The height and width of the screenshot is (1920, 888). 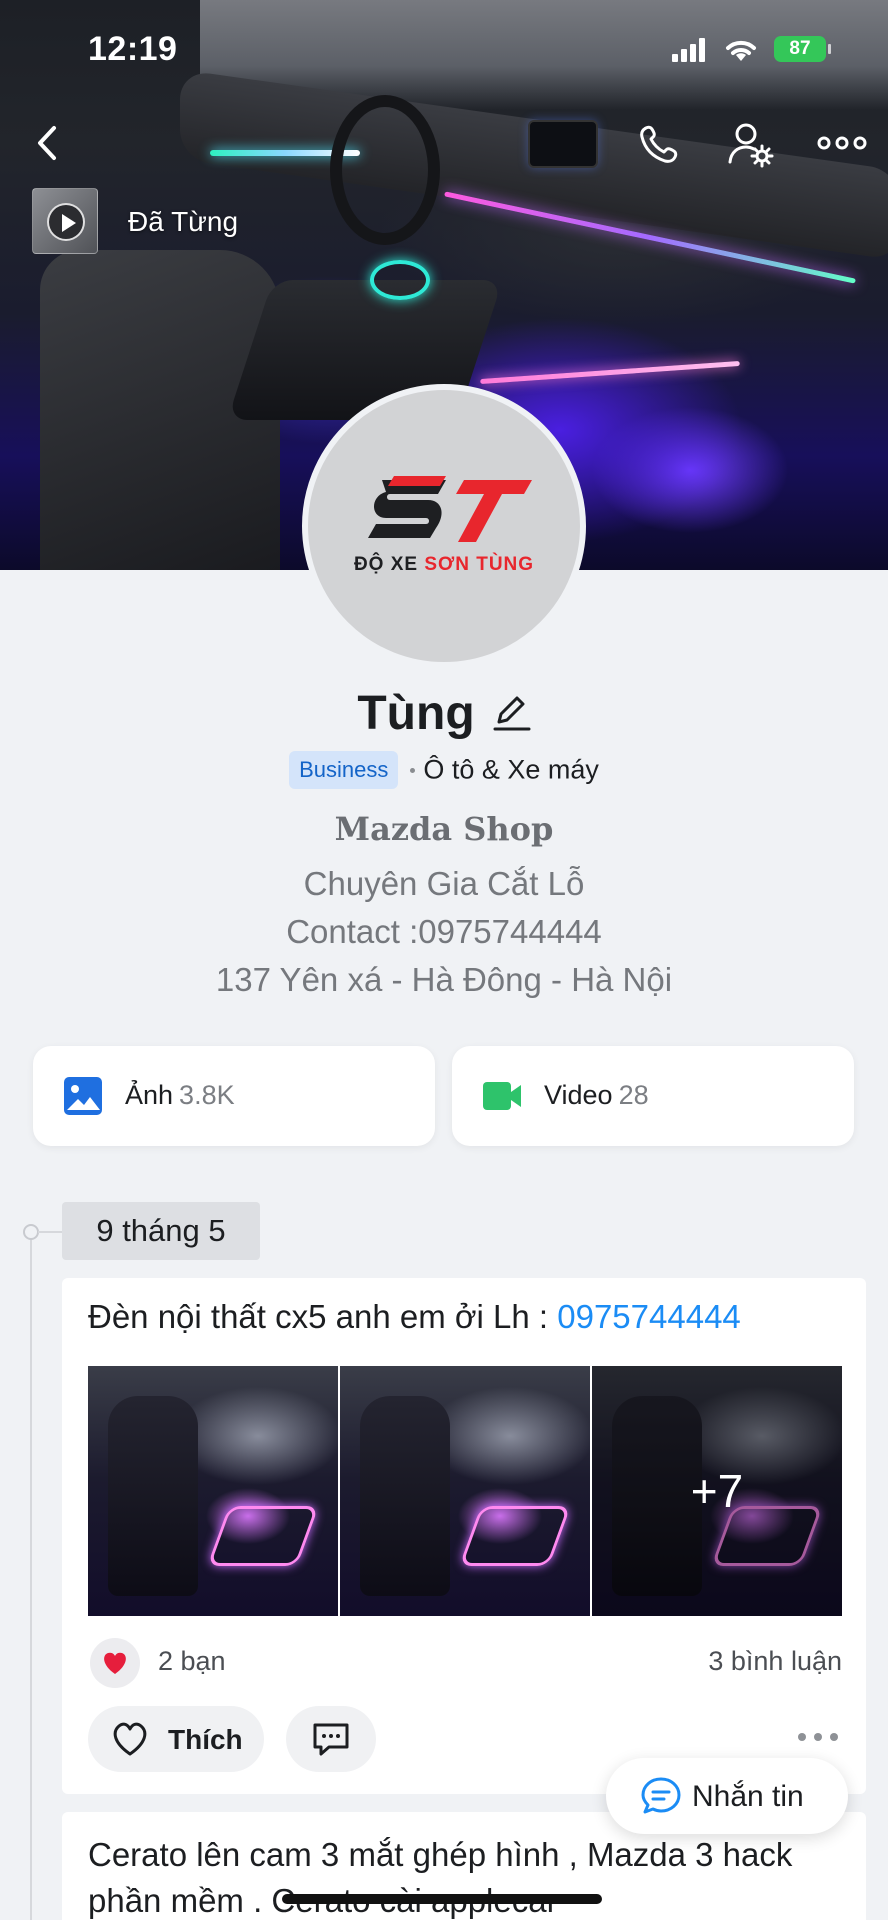 I want to click on profile-music-thumbnail, so click(x=65, y=221).